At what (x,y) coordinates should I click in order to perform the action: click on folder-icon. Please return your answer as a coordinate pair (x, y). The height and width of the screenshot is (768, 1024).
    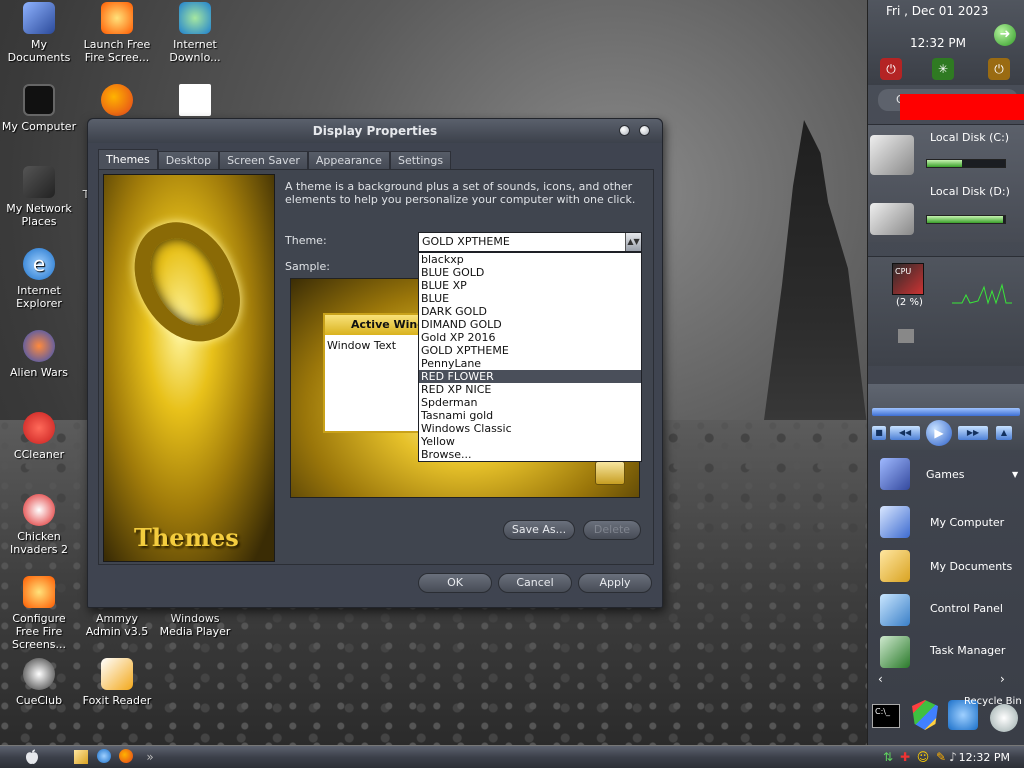
    Looking at the image, I should click on (81, 757).